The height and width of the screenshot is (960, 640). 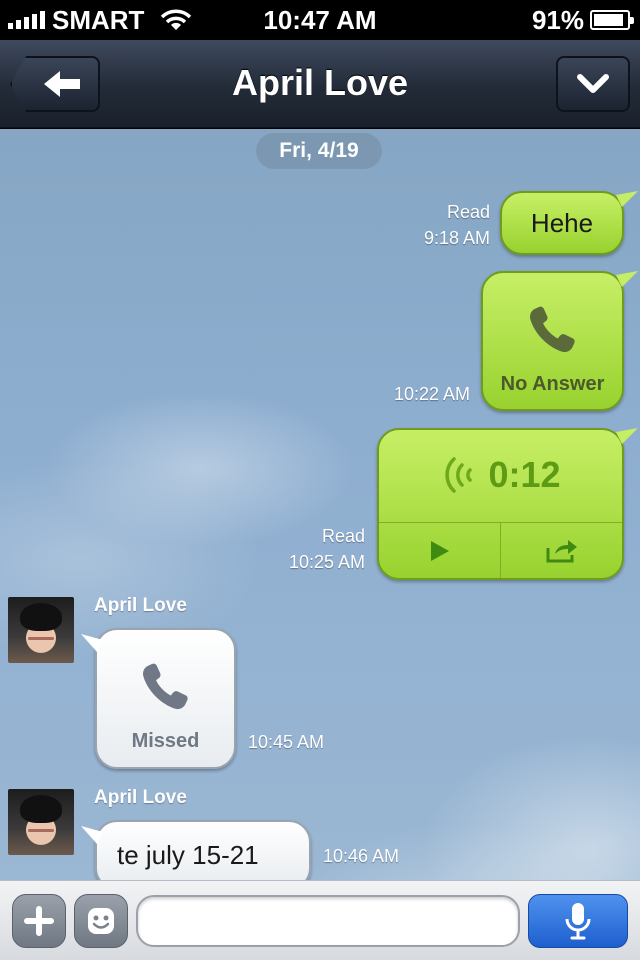 I want to click on message-time: 9:18 AM, so click(x=456, y=238).